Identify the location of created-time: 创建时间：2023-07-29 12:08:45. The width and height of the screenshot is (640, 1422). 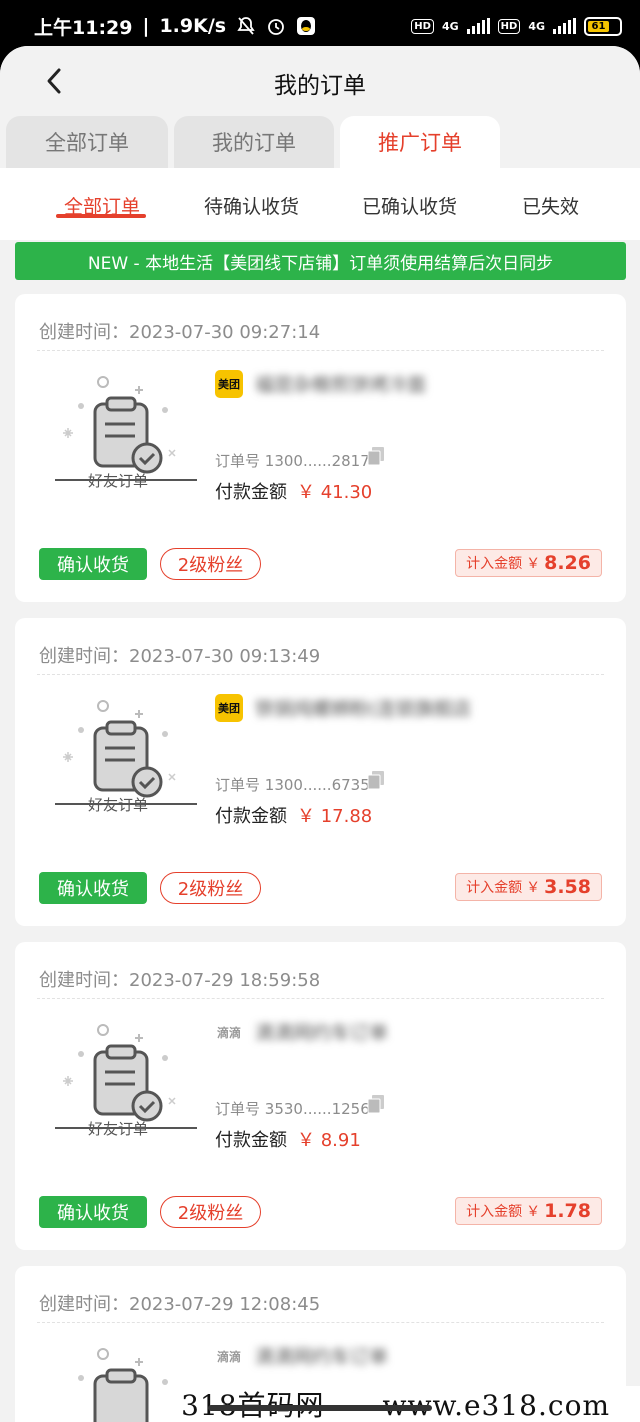
(180, 1304).